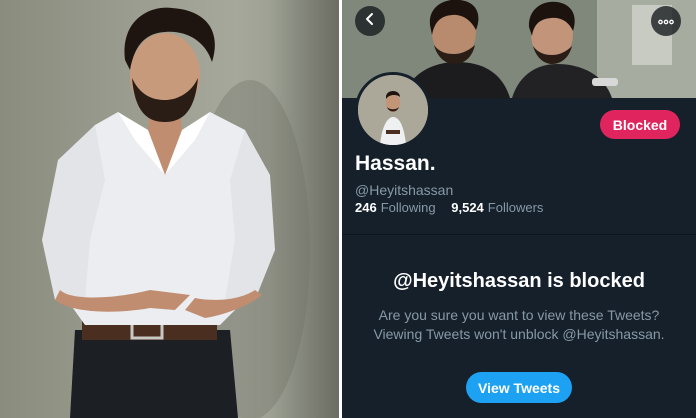  I want to click on profile-name: Hassan., so click(395, 163).